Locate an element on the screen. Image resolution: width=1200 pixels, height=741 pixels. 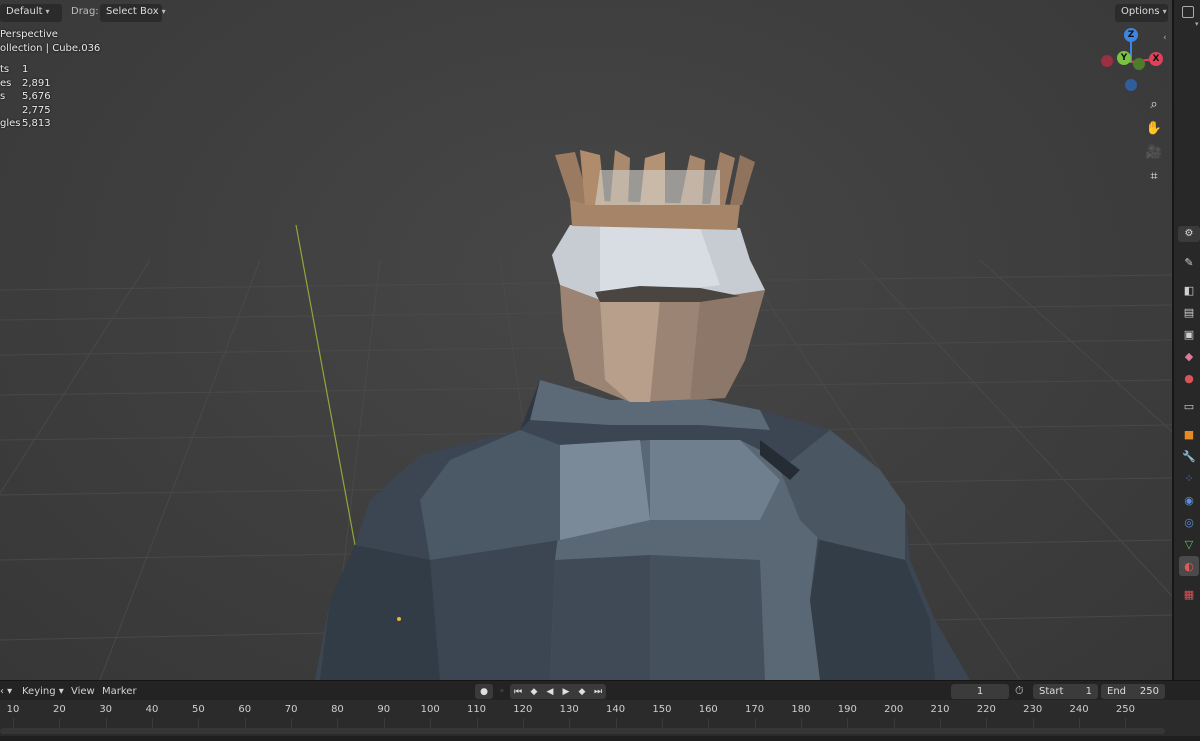
data-icon: ▽ is located at coordinates (1189, 544).